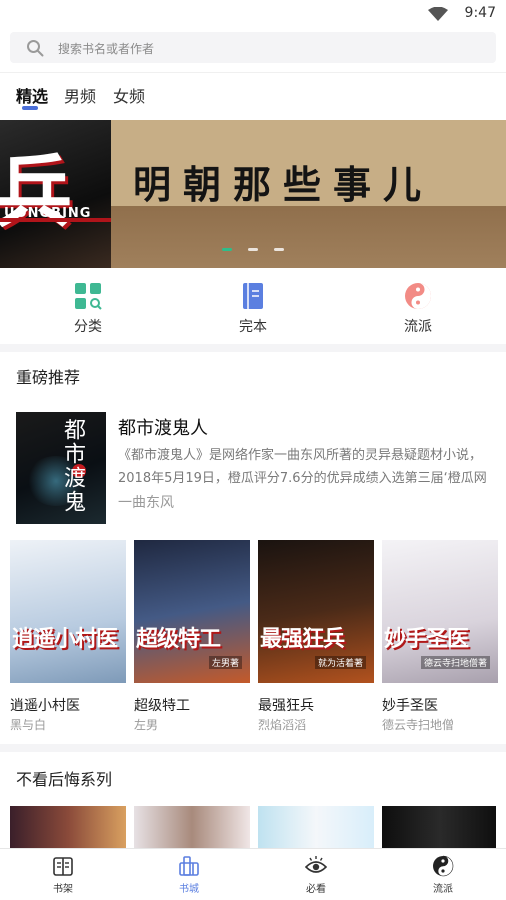 The image size is (506, 900). Describe the element at coordinates (253, 874) in the screenshot. I see `bottom-nav: 书架 书城 必看 流派` at that location.